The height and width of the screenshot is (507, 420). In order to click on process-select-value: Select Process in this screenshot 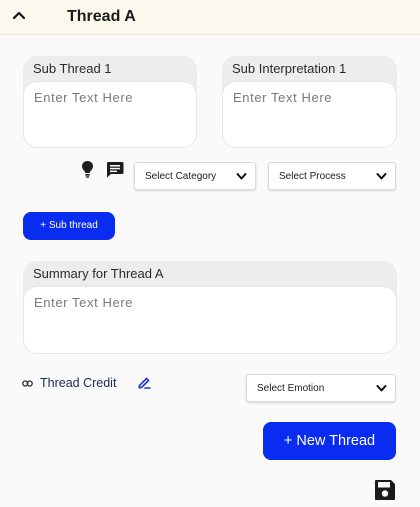, I will do `click(312, 176)`.